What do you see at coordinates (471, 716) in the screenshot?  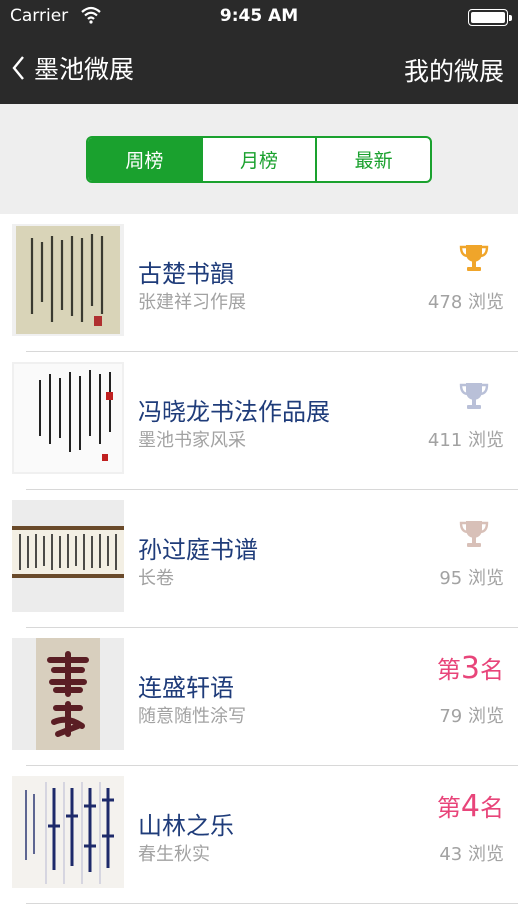 I see `view-count: 79 浏览` at bounding box center [471, 716].